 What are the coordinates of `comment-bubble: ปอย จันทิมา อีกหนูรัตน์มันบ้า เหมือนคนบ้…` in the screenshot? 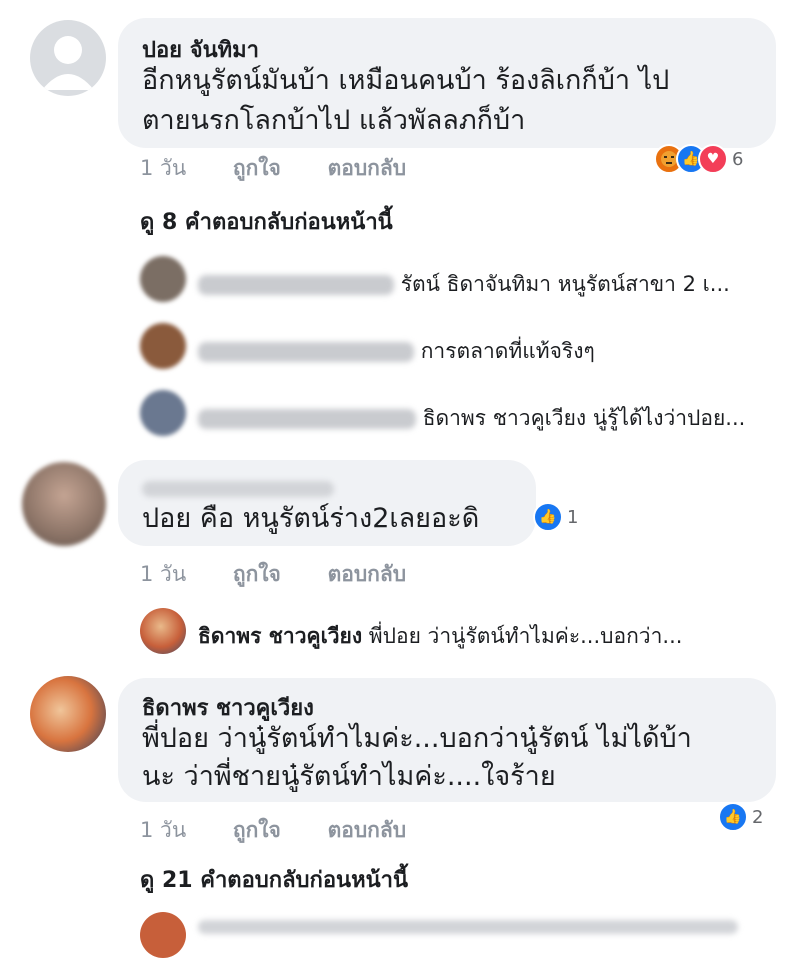 It's located at (447, 83).